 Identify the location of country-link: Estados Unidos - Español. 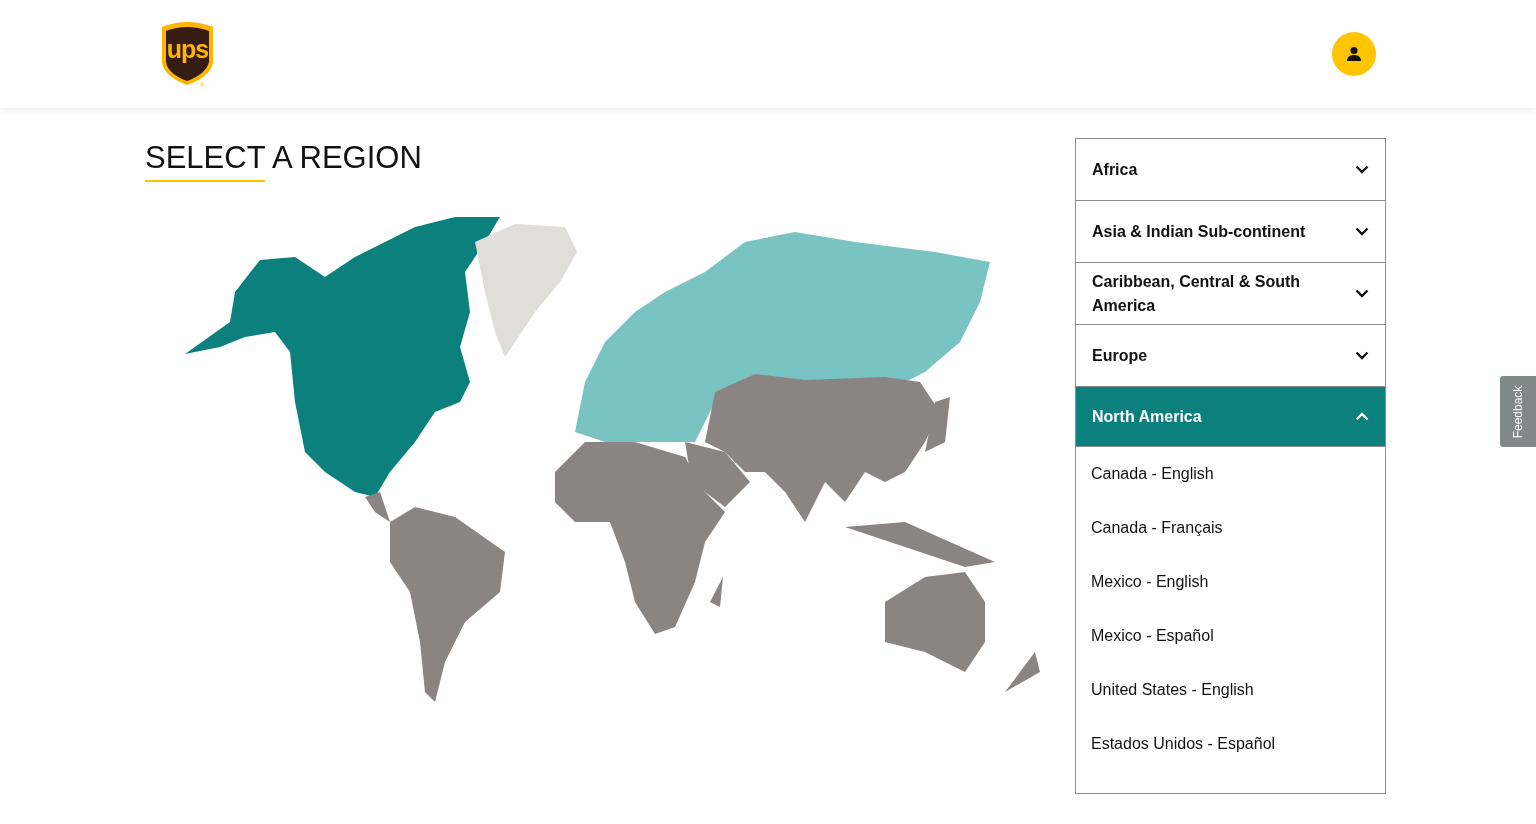
(1183, 744).